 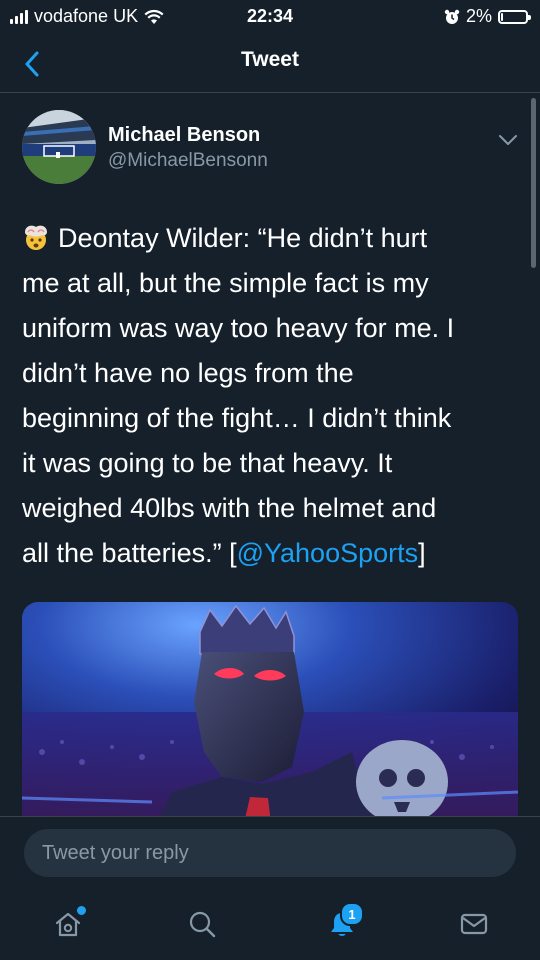 What do you see at coordinates (225, 283) in the screenshot?
I see `tweet-text-line-2: me at all, but the simple fact is my` at bounding box center [225, 283].